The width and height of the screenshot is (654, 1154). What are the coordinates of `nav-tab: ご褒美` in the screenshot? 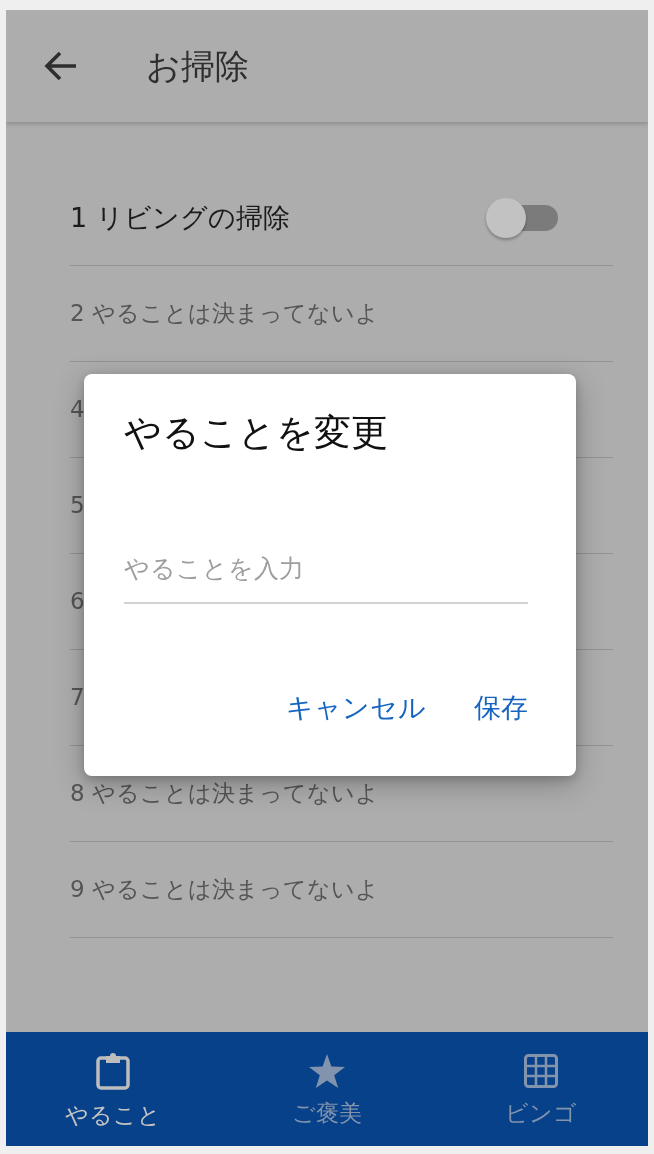 It's located at (327, 1089).